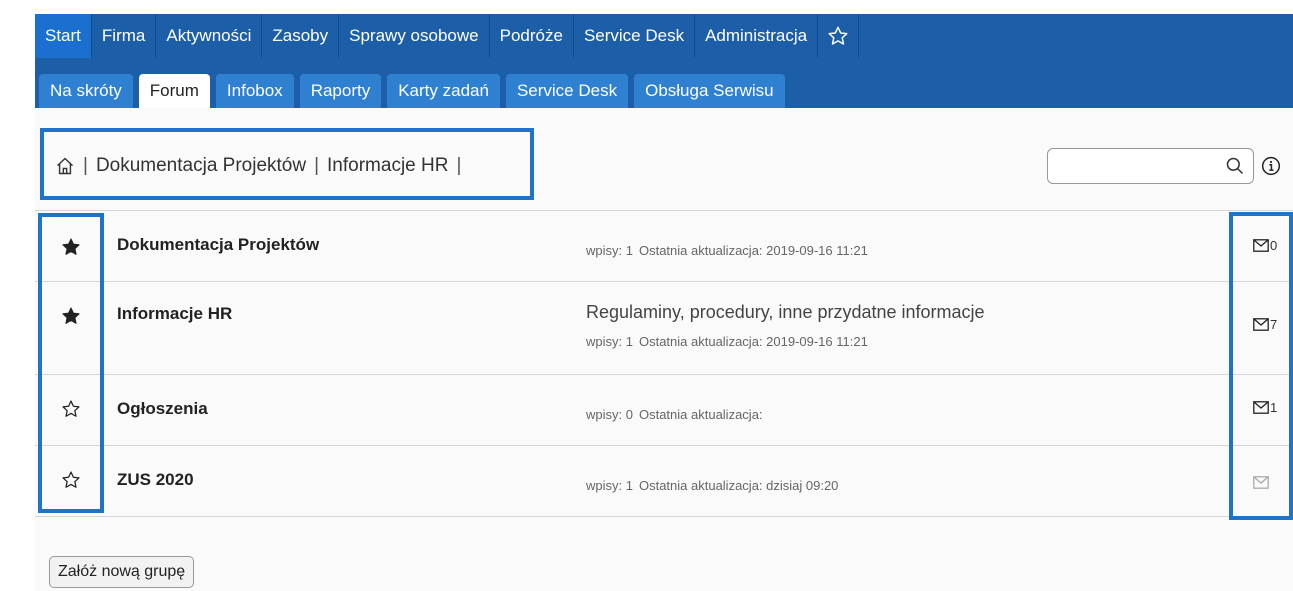  What do you see at coordinates (340, 91) in the screenshot?
I see `tab-raporty: Raporty` at bounding box center [340, 91].